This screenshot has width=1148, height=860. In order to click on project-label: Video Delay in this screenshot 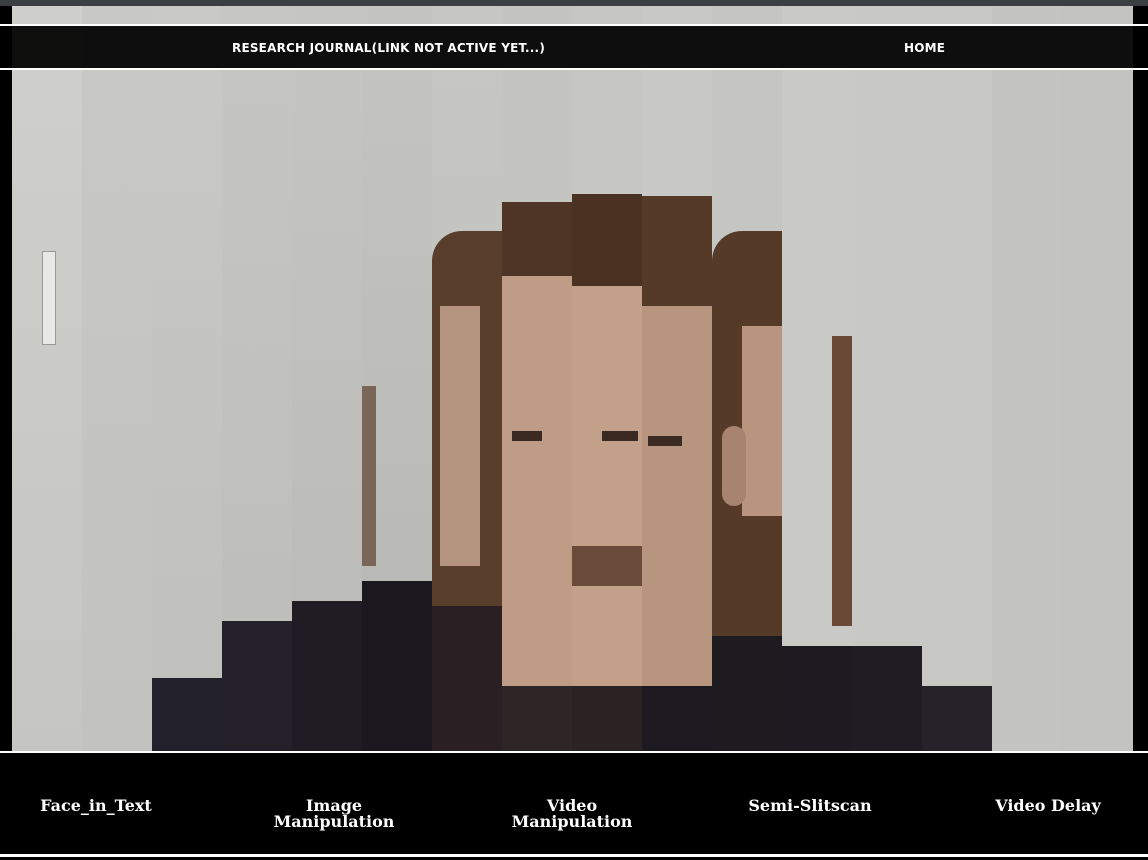, I will do `click(1048, 805)`.